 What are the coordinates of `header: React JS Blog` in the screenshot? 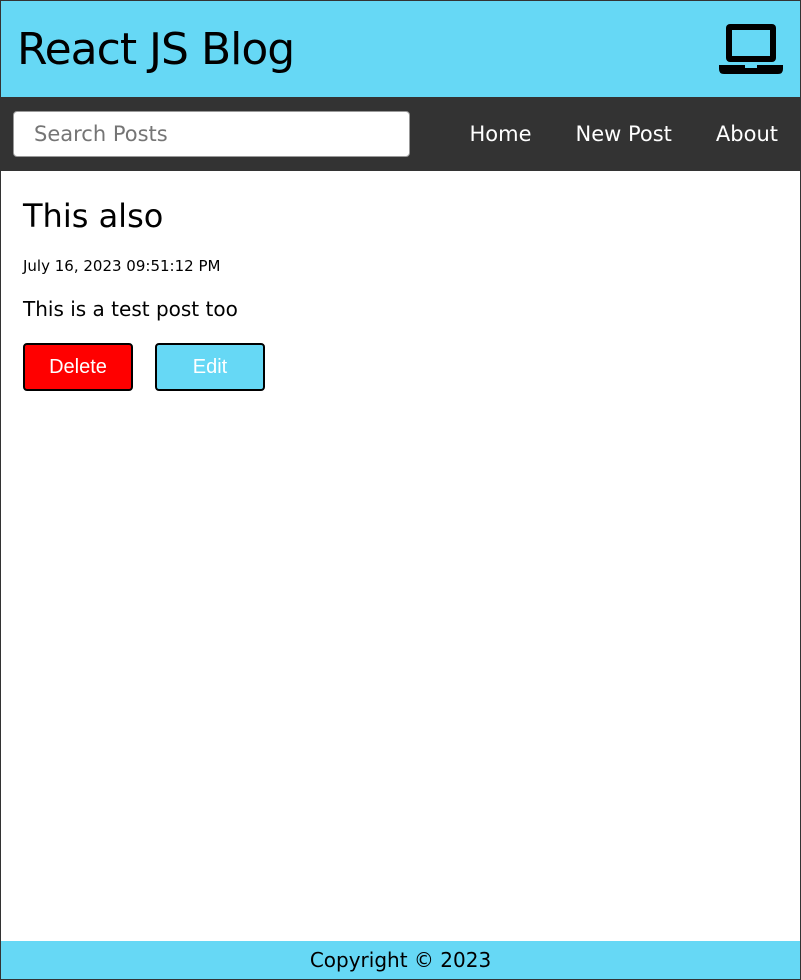 It's located at (400, 49).